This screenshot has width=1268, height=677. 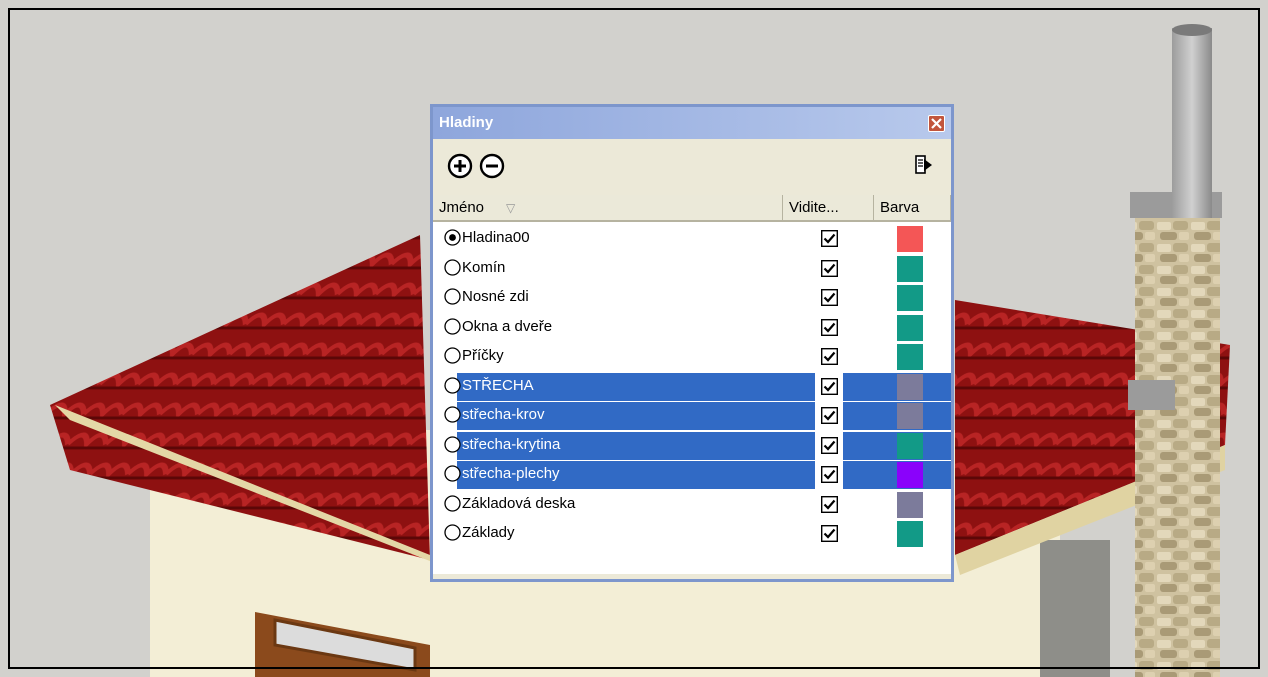 What do you see at coordinates (460, 166) in the screenshot?
I see `plus-circle-icon` at bounding box center [460, 166].